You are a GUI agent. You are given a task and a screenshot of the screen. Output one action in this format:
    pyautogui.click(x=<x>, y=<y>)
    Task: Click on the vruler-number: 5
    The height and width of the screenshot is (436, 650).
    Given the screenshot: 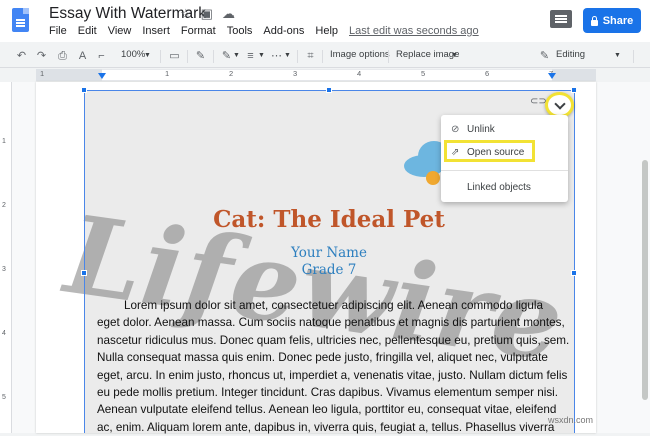 What is the action you would take?
    pyautogui.click(x=4, y=397)
    